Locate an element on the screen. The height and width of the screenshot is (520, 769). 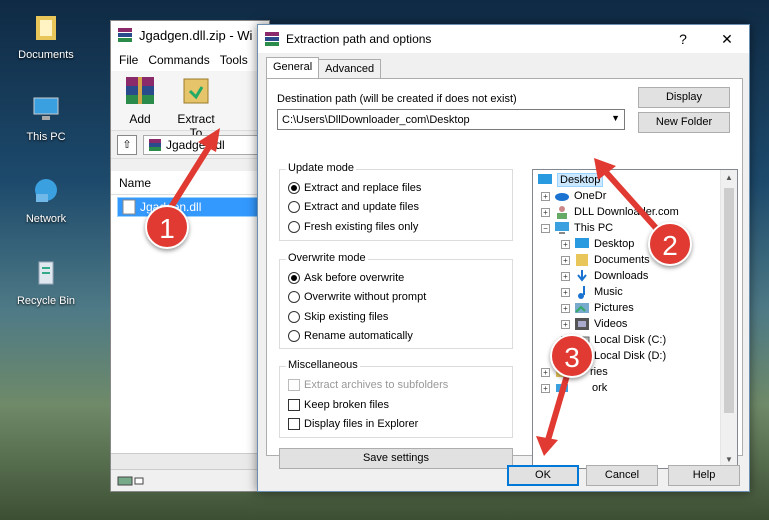
step-badge-1: 1 is located at coordinates (167, 227).